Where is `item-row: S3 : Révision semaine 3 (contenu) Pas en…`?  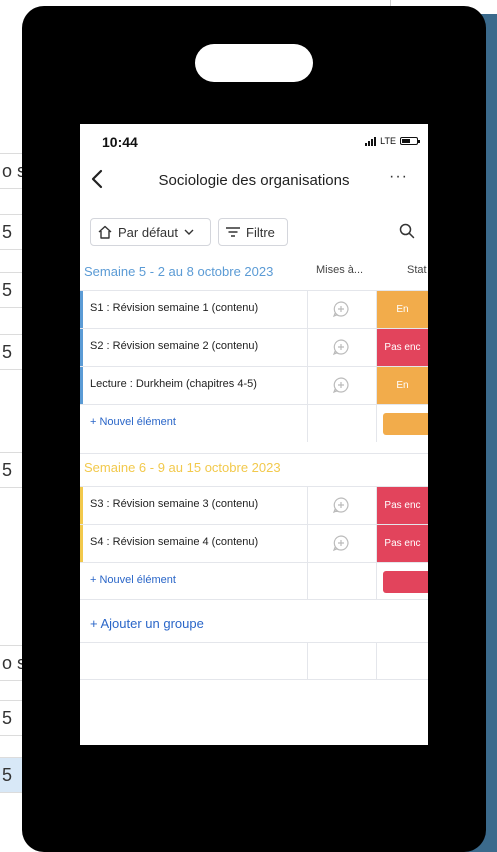
item-row: S3 : Révision semaine 3 (contenu) Pas en… is located at coordinates (254, 505).